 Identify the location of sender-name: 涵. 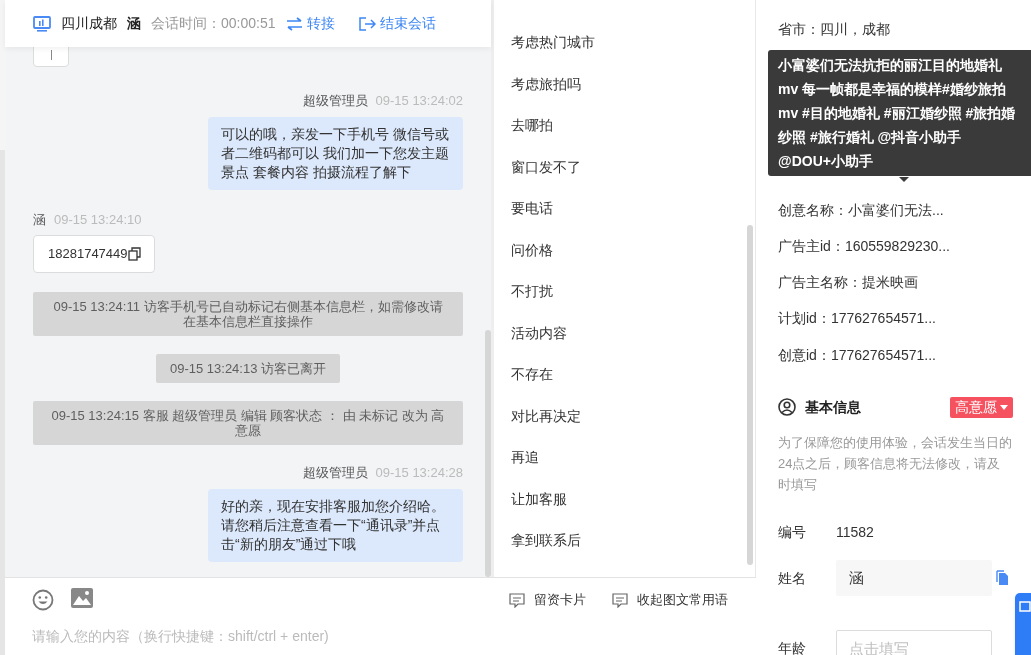
(39, 219).